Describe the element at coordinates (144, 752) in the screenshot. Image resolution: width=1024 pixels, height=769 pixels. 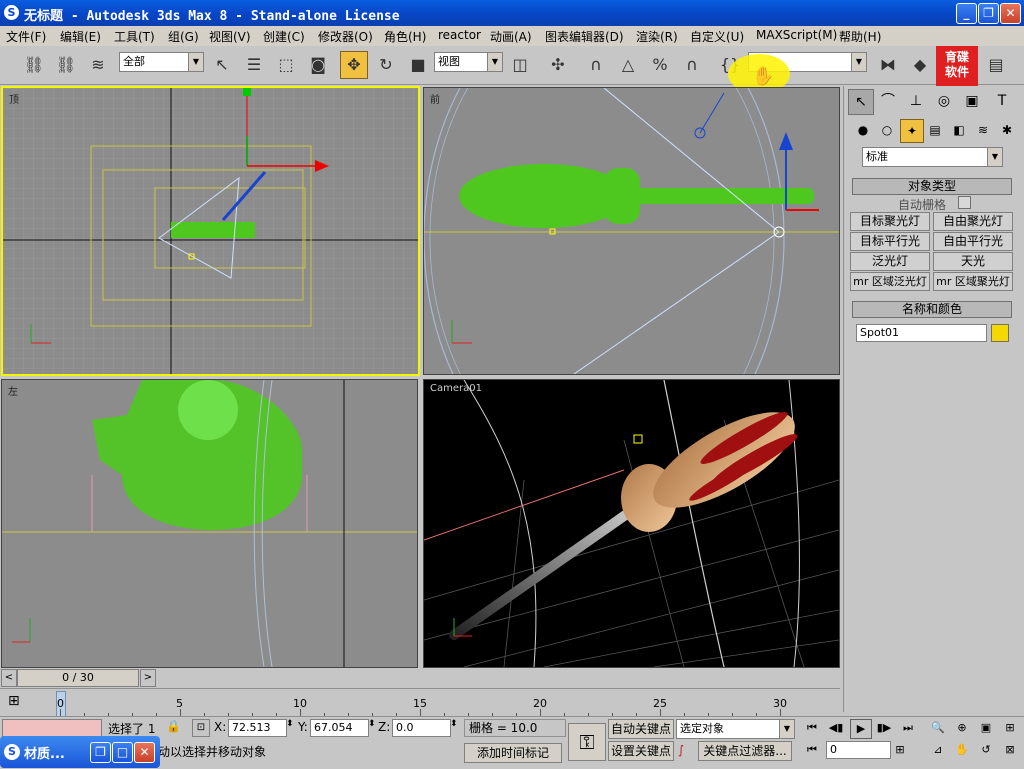
I see `taskbar-close-button: ✕` at that location.